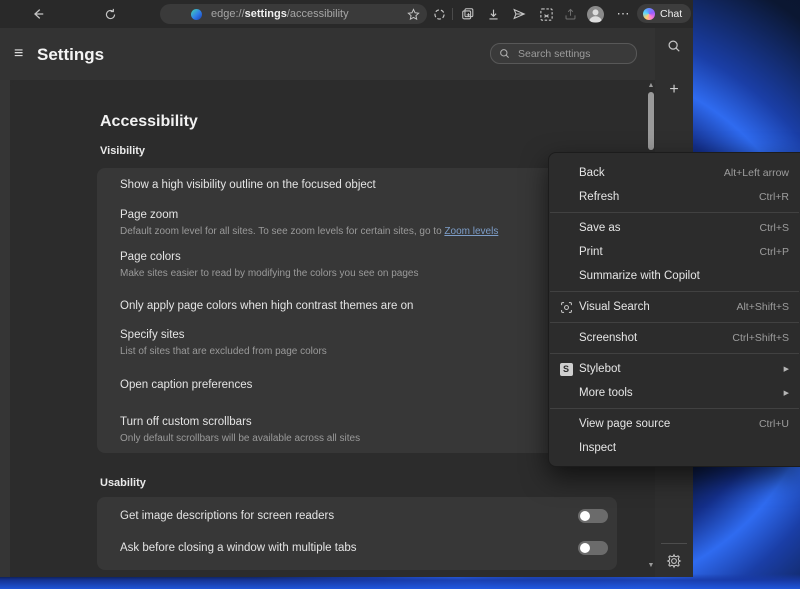 Image resolution: width=800 pixels, height=589 pixels. I want to click on collections-icon, so click(468, 14).